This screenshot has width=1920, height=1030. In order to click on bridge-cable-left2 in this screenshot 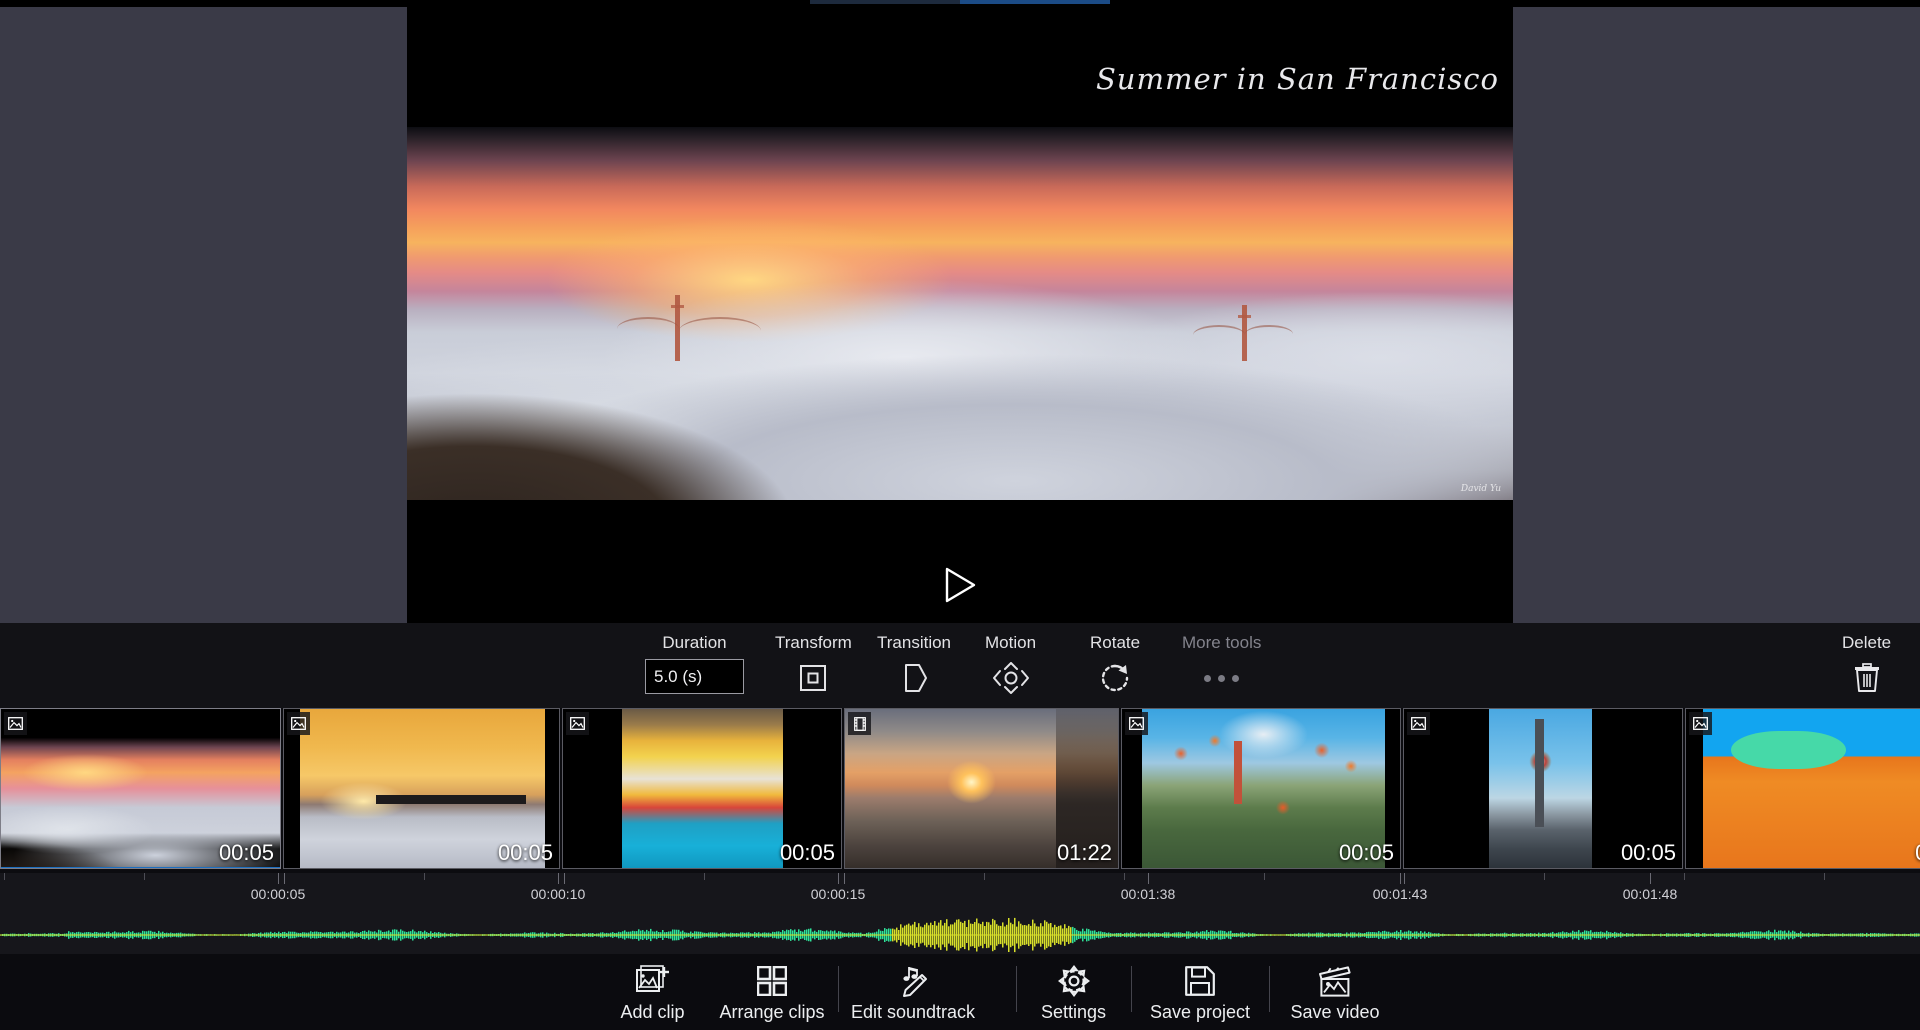, I will do `click(720, 331)`.